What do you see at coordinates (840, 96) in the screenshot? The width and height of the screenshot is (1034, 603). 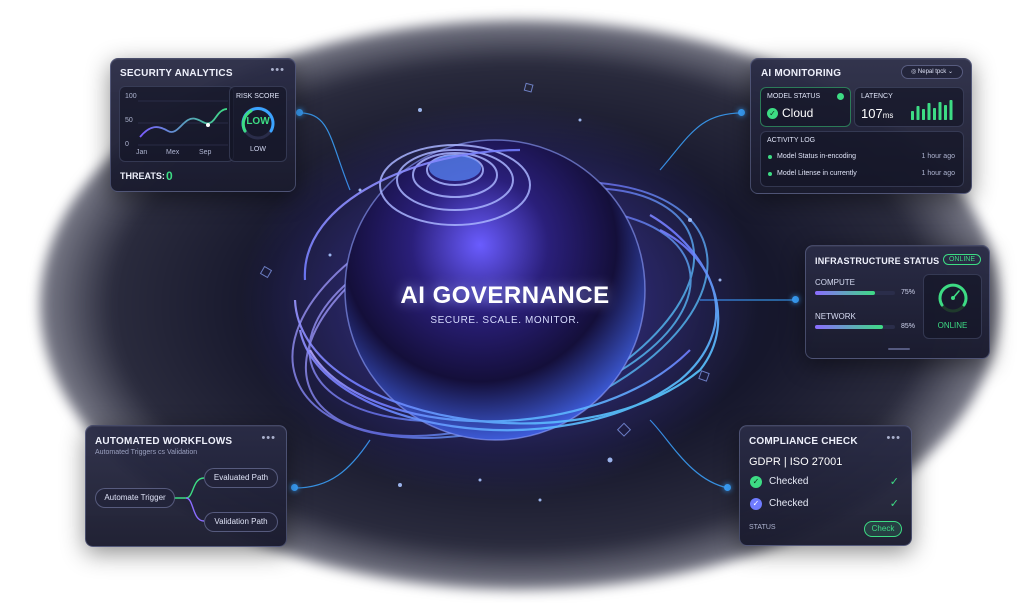 I see `status-dot-icon` at bounding box center [840, 96].